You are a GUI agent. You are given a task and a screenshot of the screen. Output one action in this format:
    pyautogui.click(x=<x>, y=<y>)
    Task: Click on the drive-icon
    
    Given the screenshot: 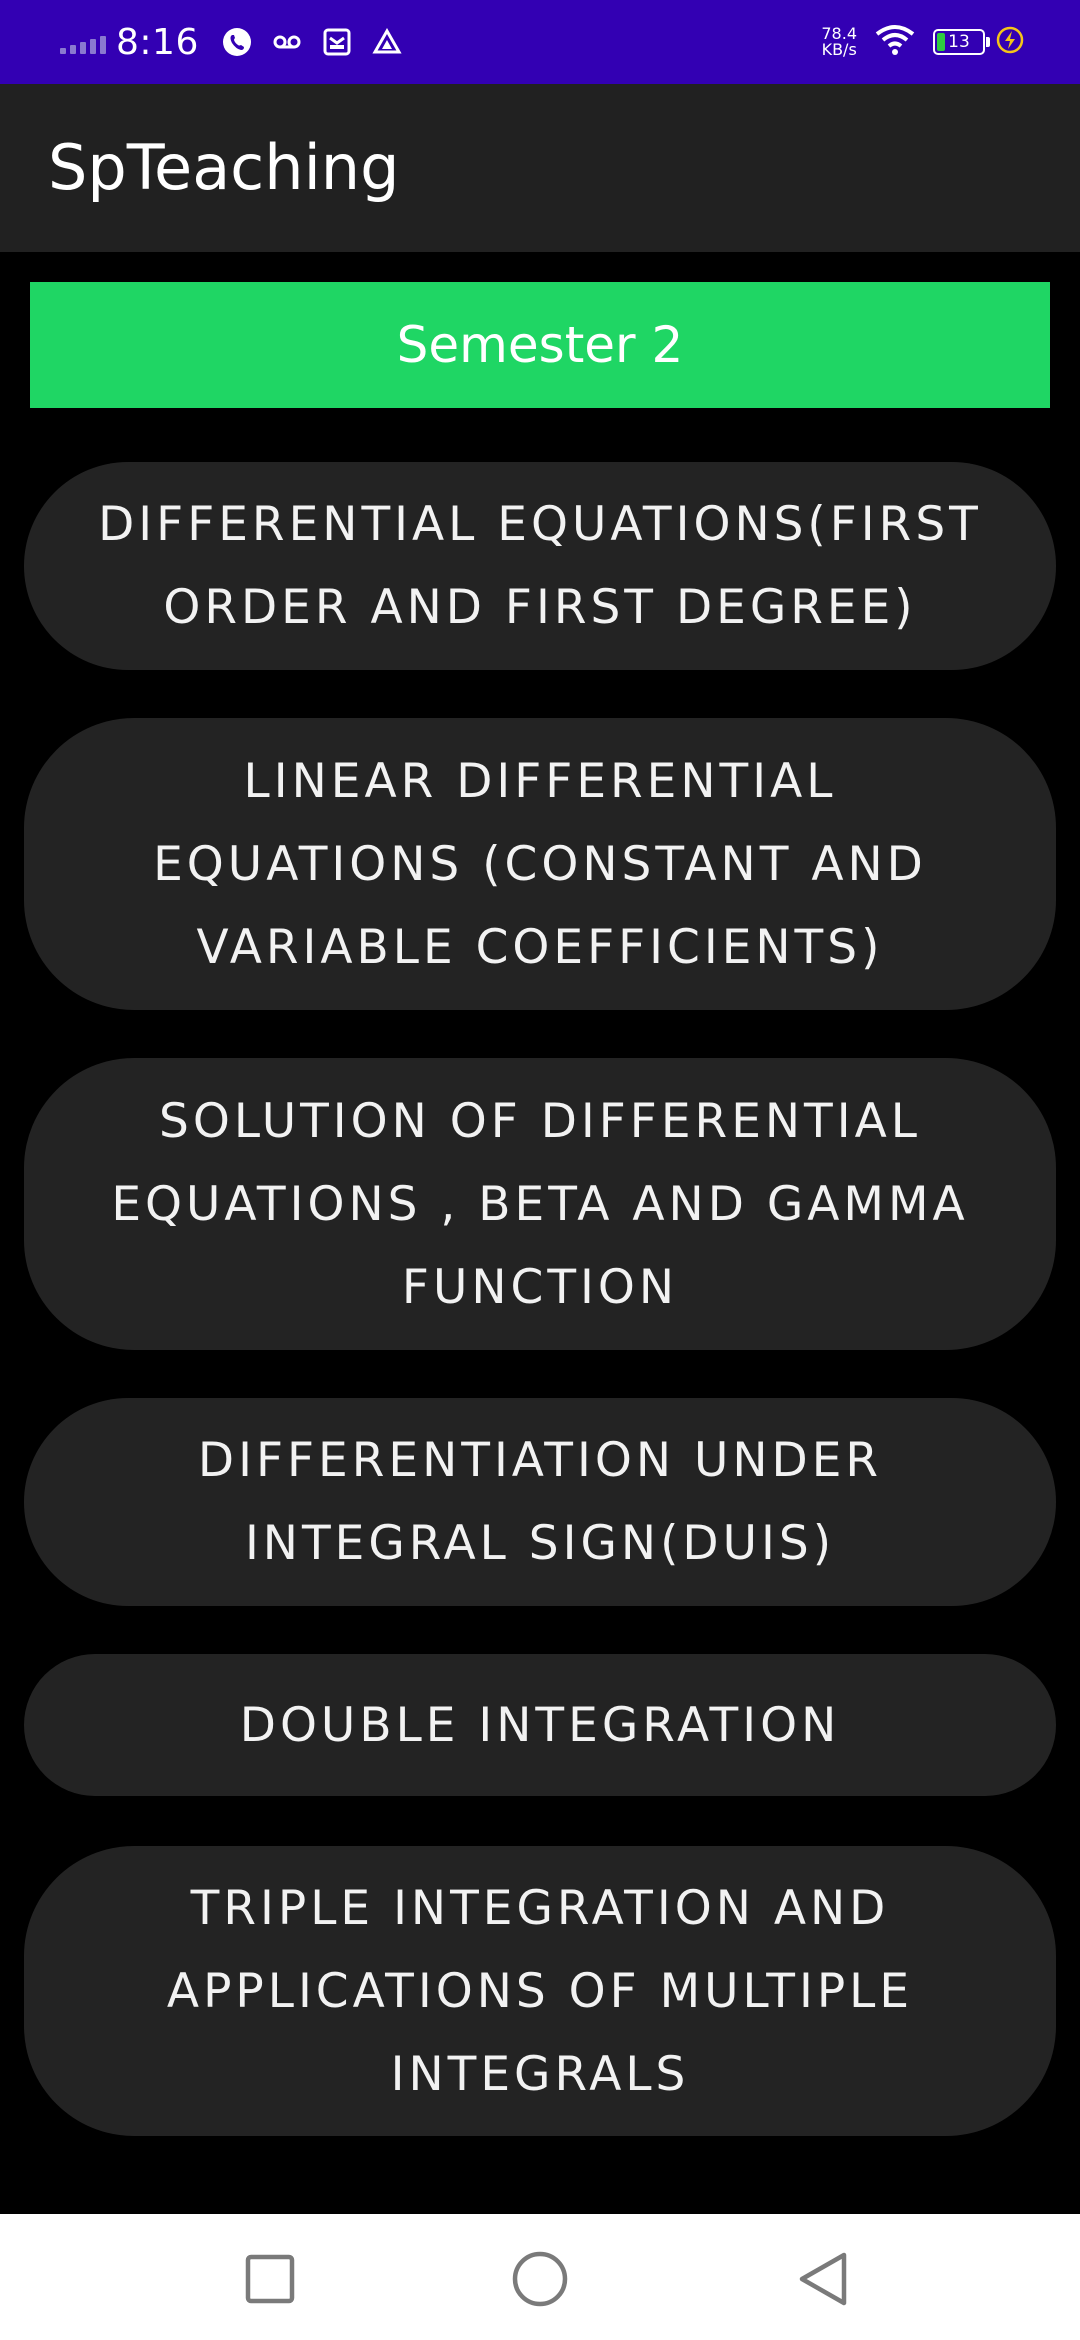 What is the action you would take?
    pyautogui.click(x=387, y=42)
    